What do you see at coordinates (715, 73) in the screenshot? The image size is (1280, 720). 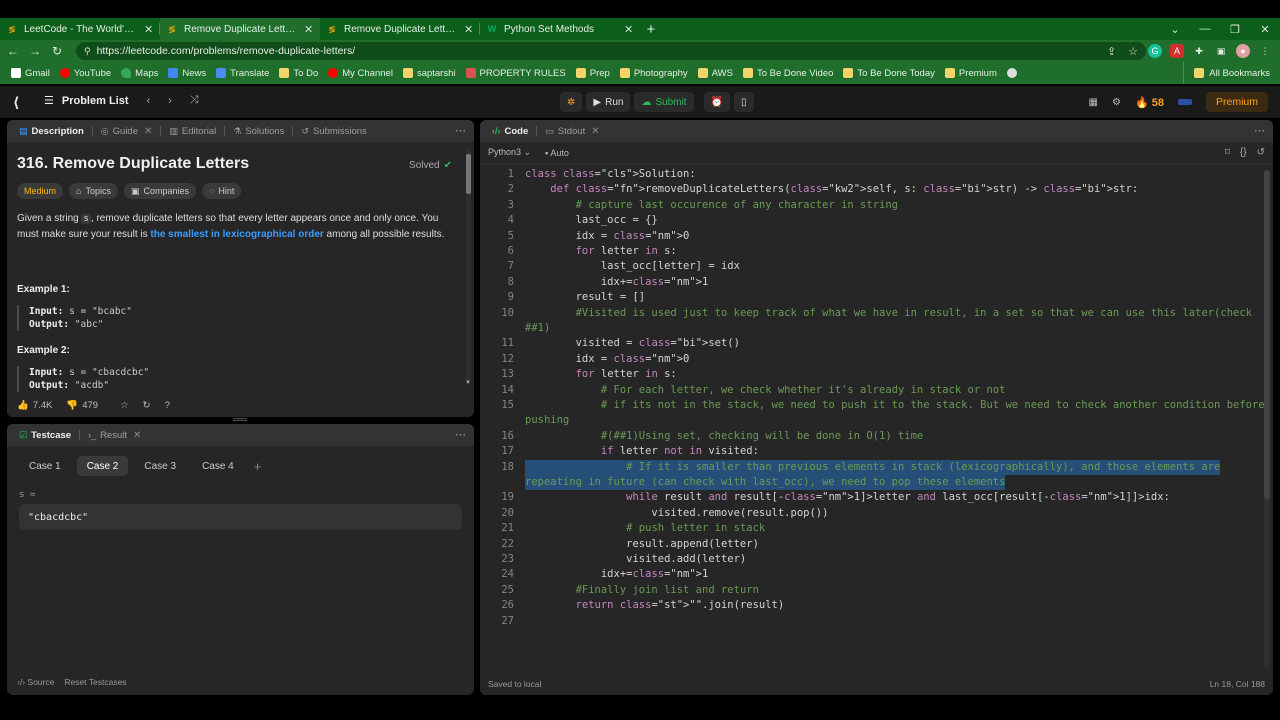 I see `bookmark-aws: AWS` at bounding box center [715, 73].